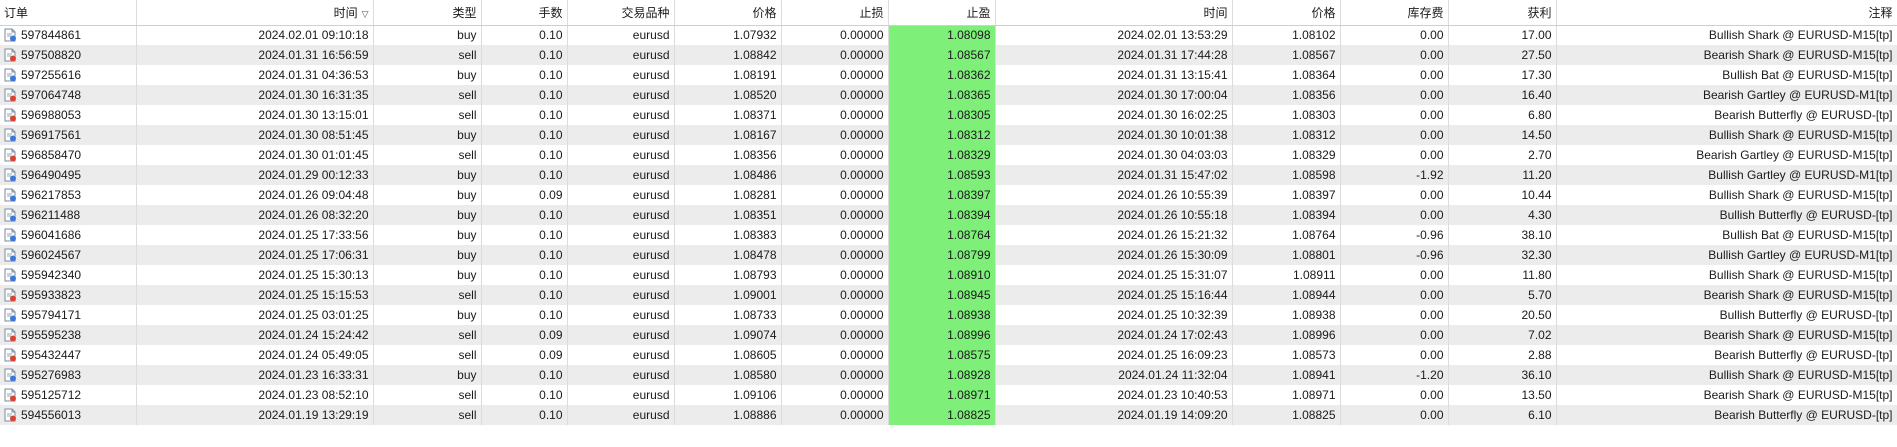  Describe the element at coordinates (764, 12) in the screenshot. I see `col-header-open-price-label: 价格` at that location.